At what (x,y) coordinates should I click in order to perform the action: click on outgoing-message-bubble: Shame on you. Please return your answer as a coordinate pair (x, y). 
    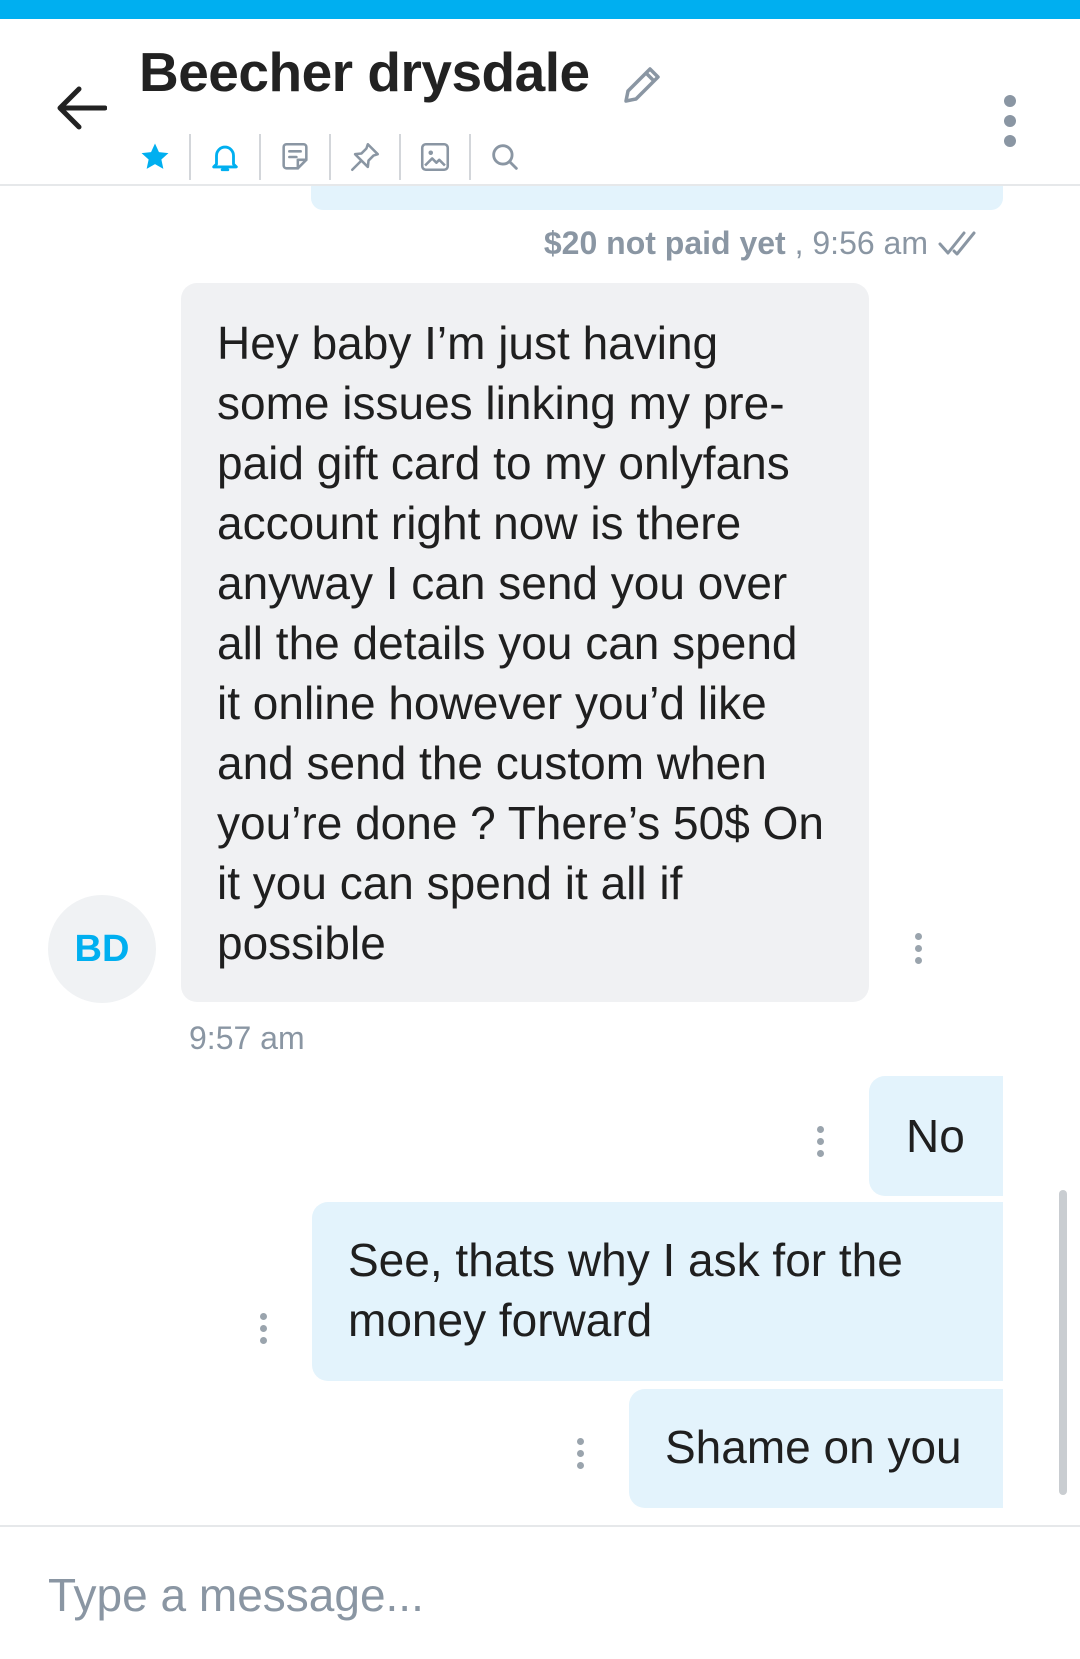
    Looking at the image, I should click on (816, 1448).